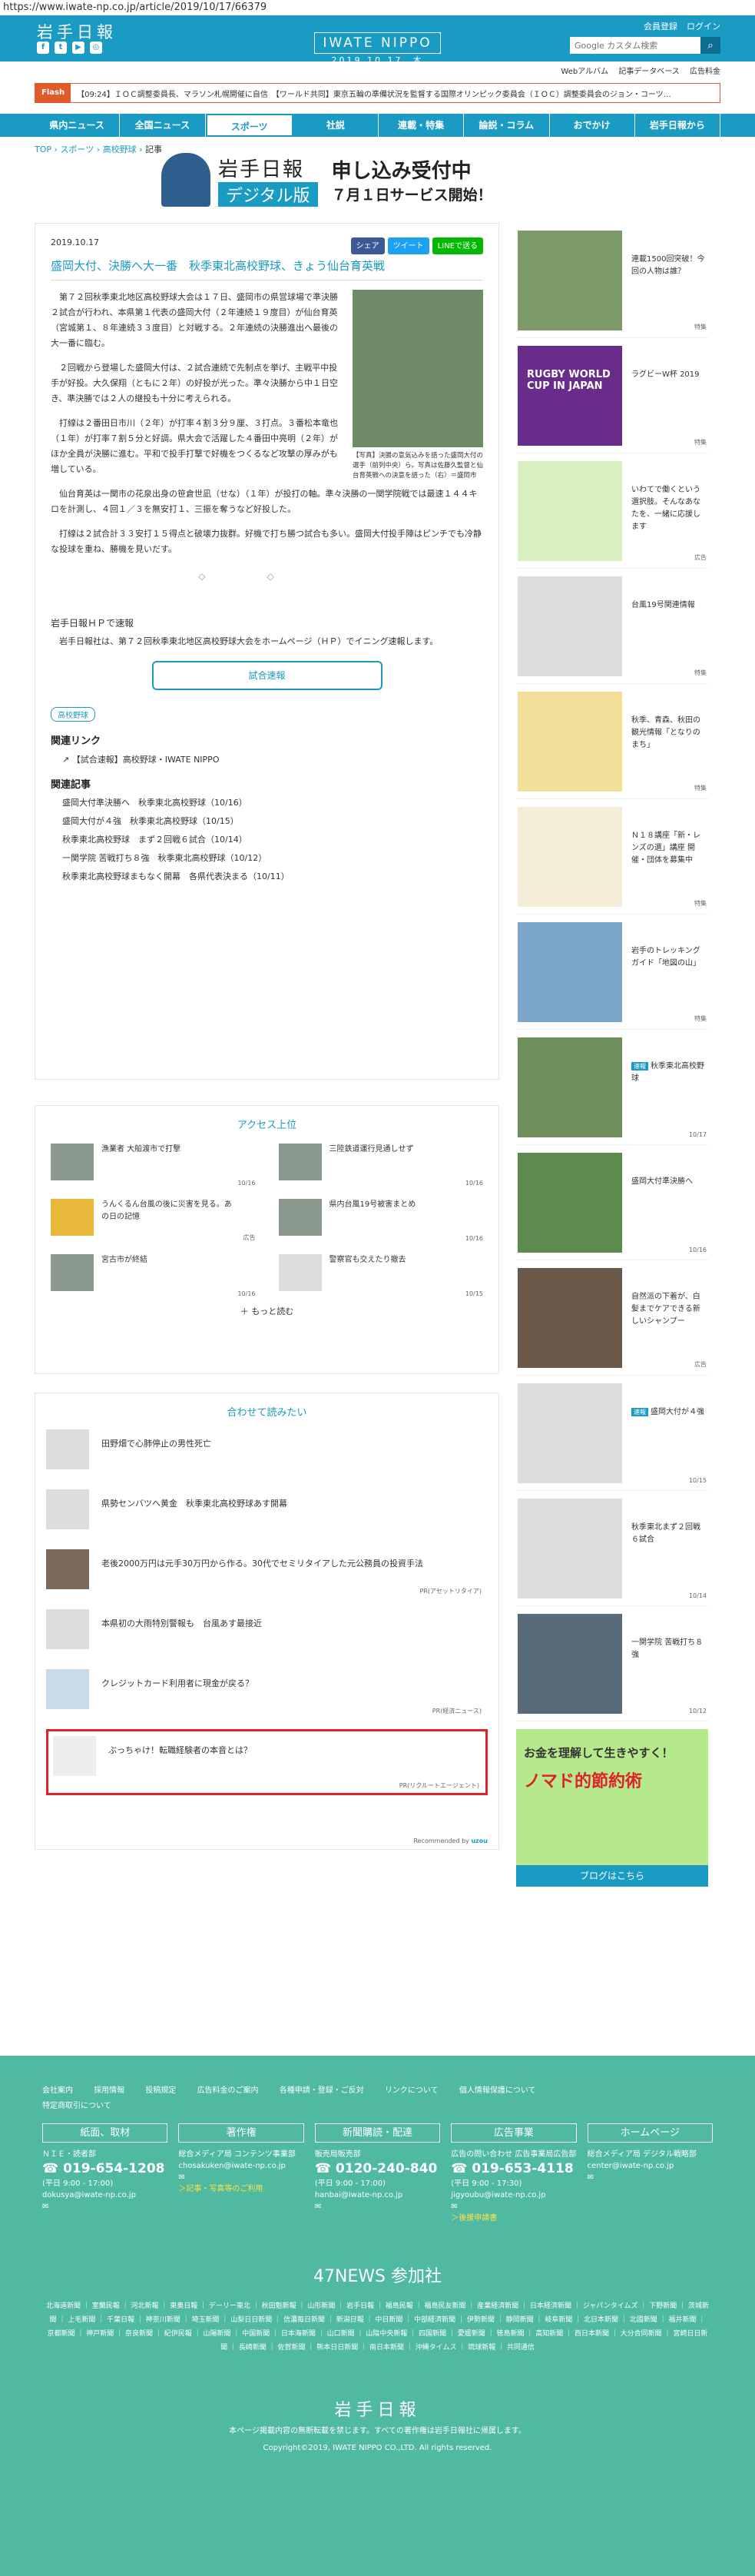 The image size is (755, 2576). What do you see at coordinates (322, 2090) in the screenshot?
I see `footer-link: 各種申請・登録・ご反対` at bounding box center [322, 2090].